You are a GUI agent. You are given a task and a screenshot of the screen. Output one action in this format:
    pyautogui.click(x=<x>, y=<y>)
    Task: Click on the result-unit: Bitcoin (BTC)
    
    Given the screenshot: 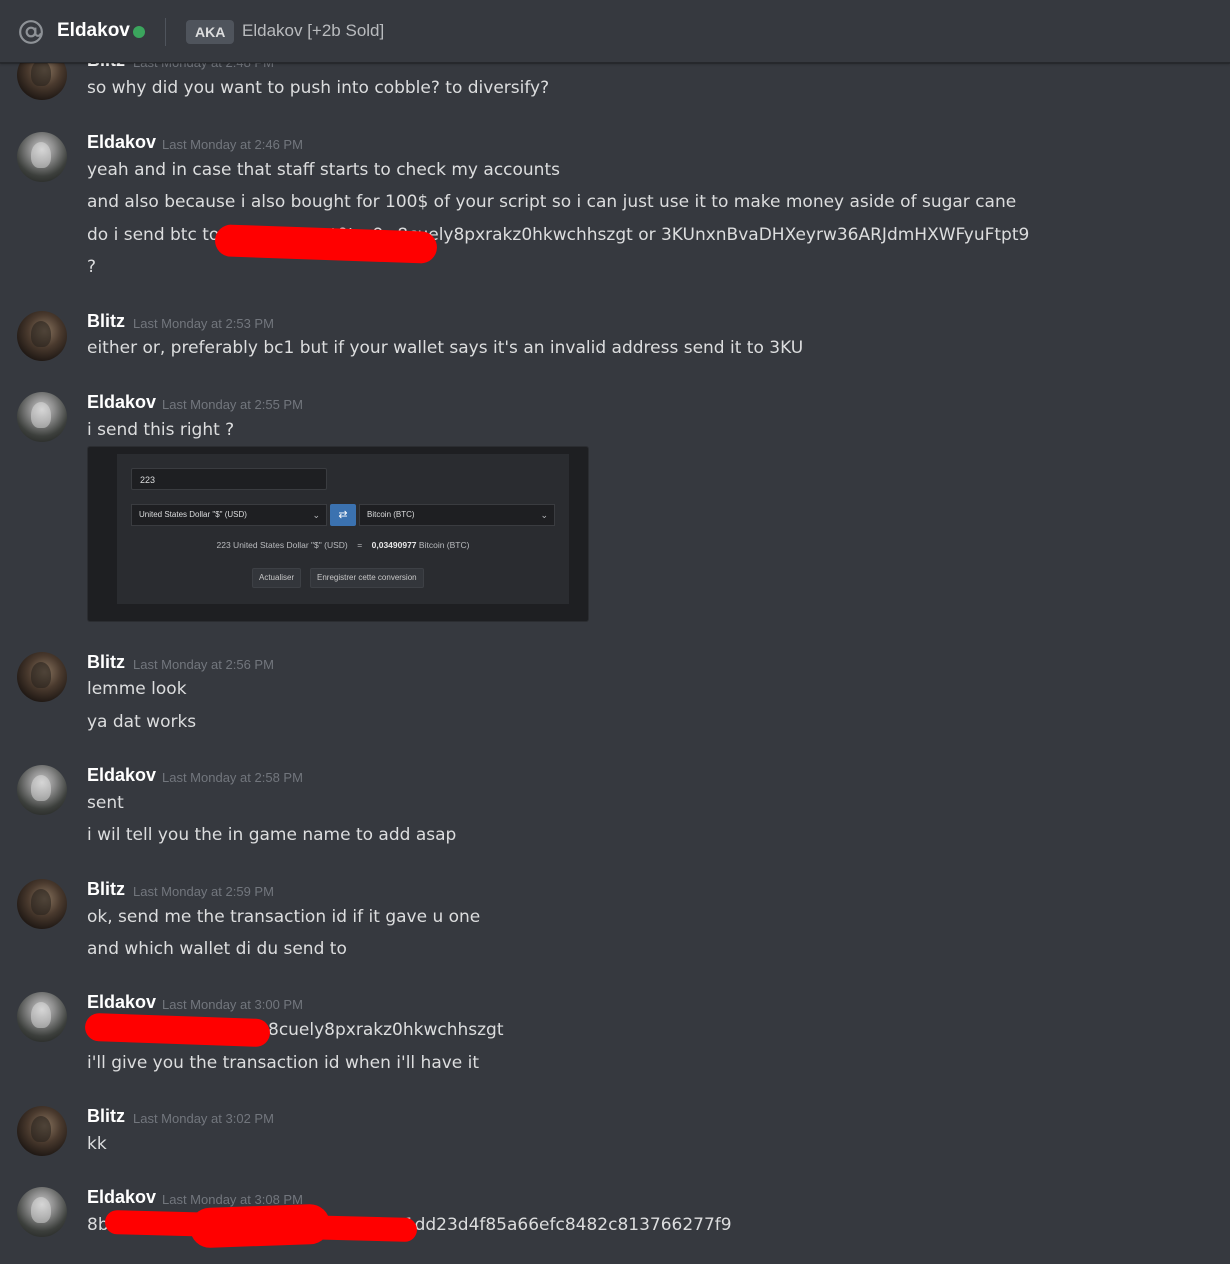 What is the action you would take?
    pyautogui.click(x=444, y=545)
    